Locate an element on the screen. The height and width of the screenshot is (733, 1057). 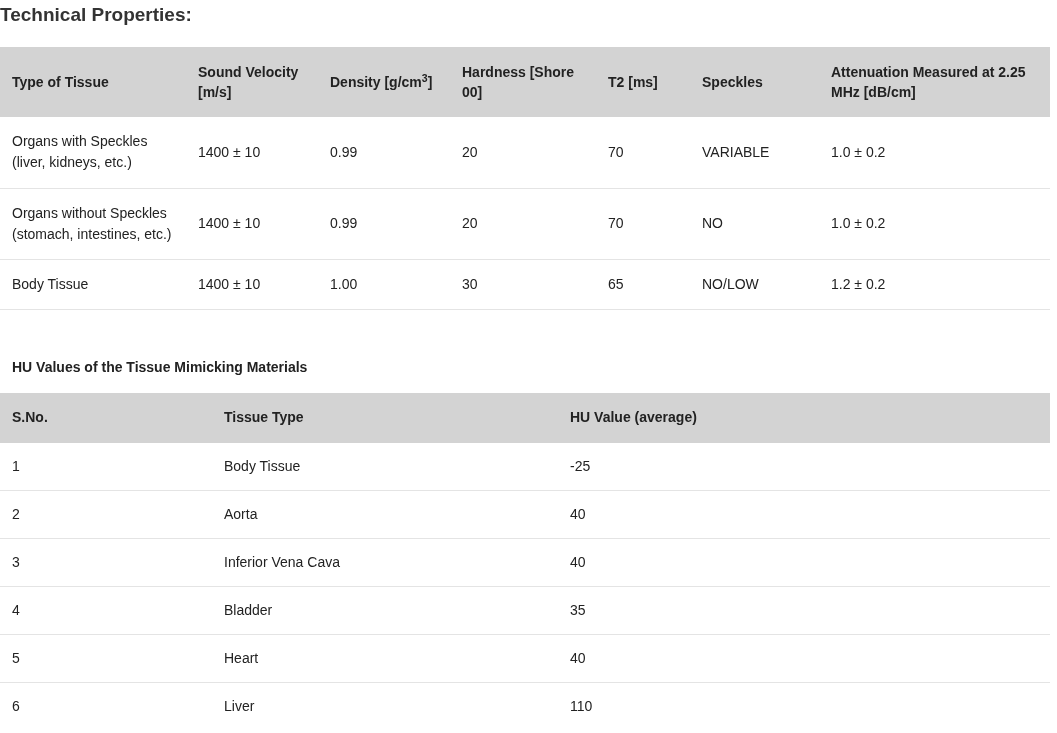
table-cell: Inferior Vena Cava is located at coordinates (385, 562).